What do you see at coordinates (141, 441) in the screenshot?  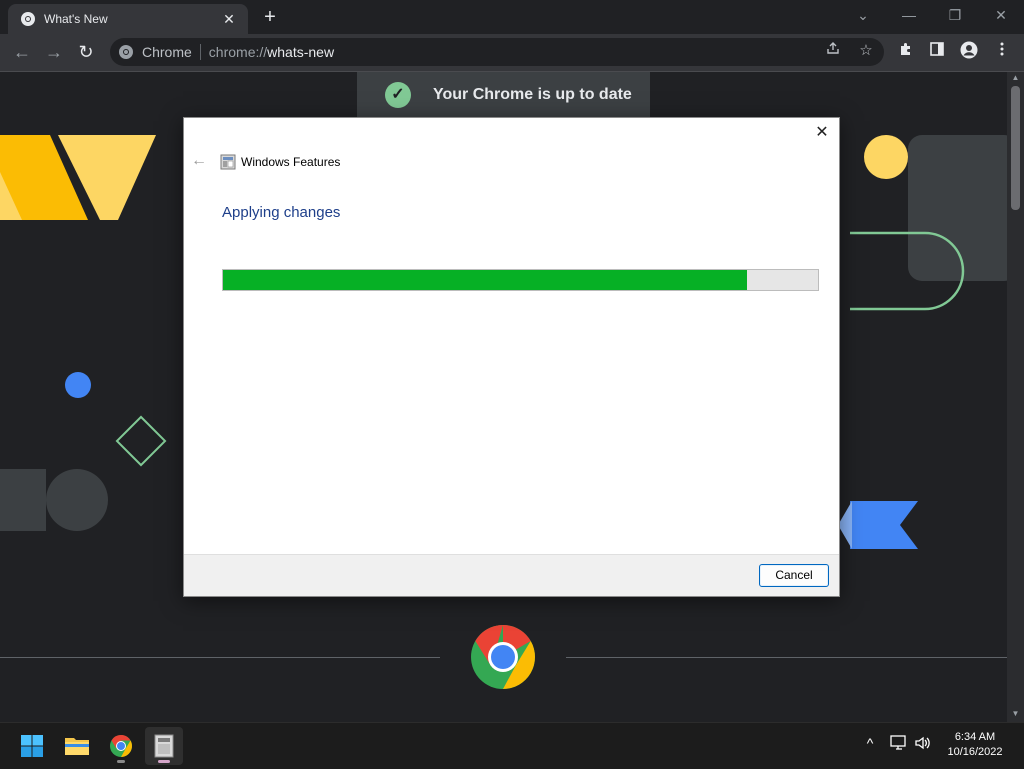 I see `green-diamond` at bounding box center [141, 441].